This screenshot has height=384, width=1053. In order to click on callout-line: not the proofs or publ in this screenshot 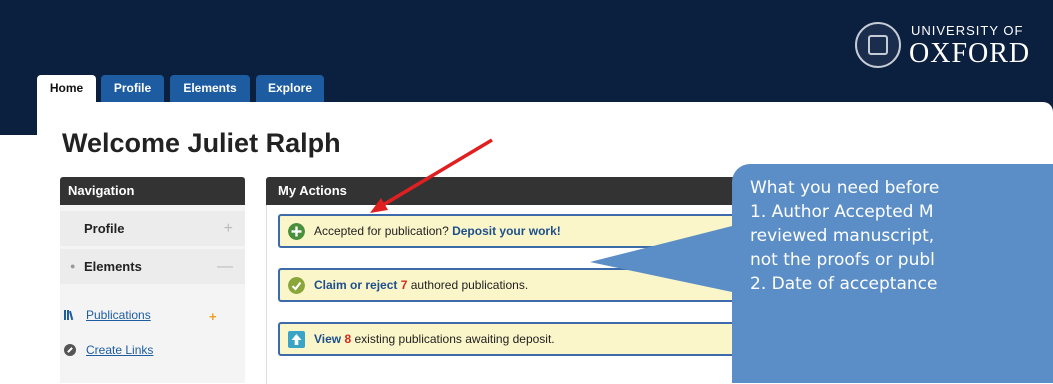, I will do `click(842, 260)`.